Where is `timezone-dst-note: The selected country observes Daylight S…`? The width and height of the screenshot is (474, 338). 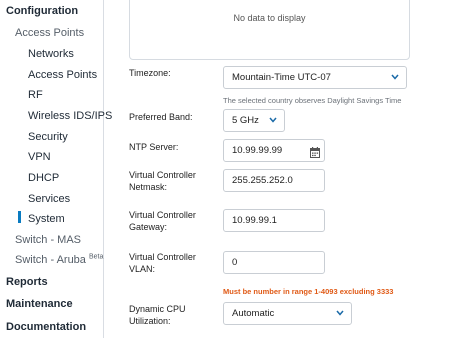
timezone-dst-note: The selected country observes Daylight S… is located at coordinates (312, 100).